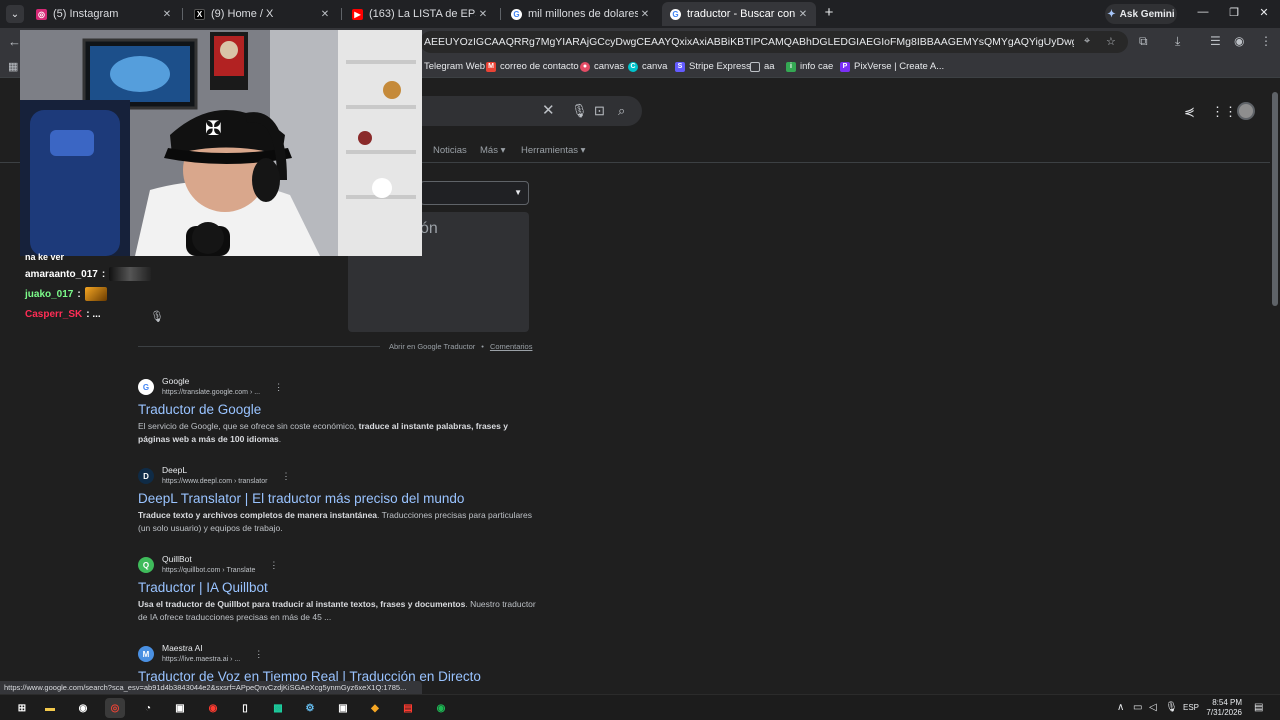 The width and height of the screenshot is (1280, 720). Describe the element at coordinates (1111, 41) in the screenshot. I see `bookmark-star-icon: ☆` at that location.